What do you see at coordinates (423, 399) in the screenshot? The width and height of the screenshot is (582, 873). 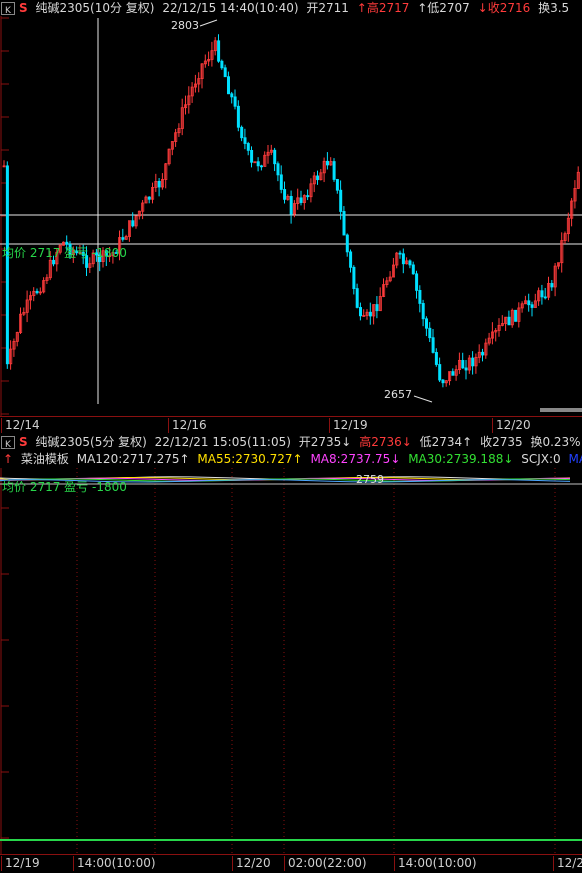 I see `low-mark-pointer` at bounding box center [423, 399].